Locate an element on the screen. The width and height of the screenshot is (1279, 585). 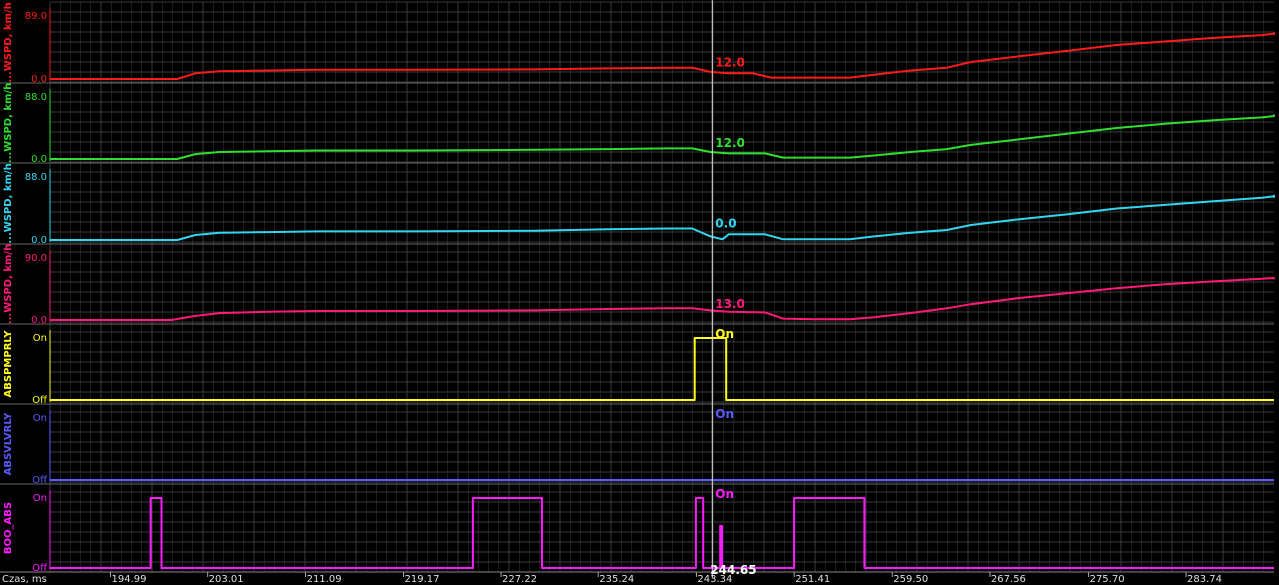
cursor-time-readout: 244.65 is located at coordinates (733, 570).